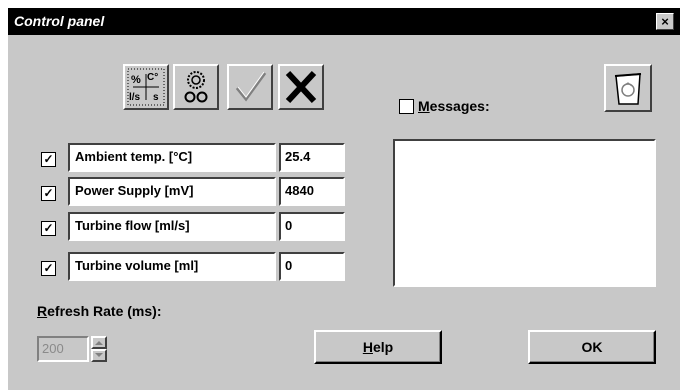  Describe the element at coordinates (524, 213) in the screenshot. I see `messages-list` at that location.